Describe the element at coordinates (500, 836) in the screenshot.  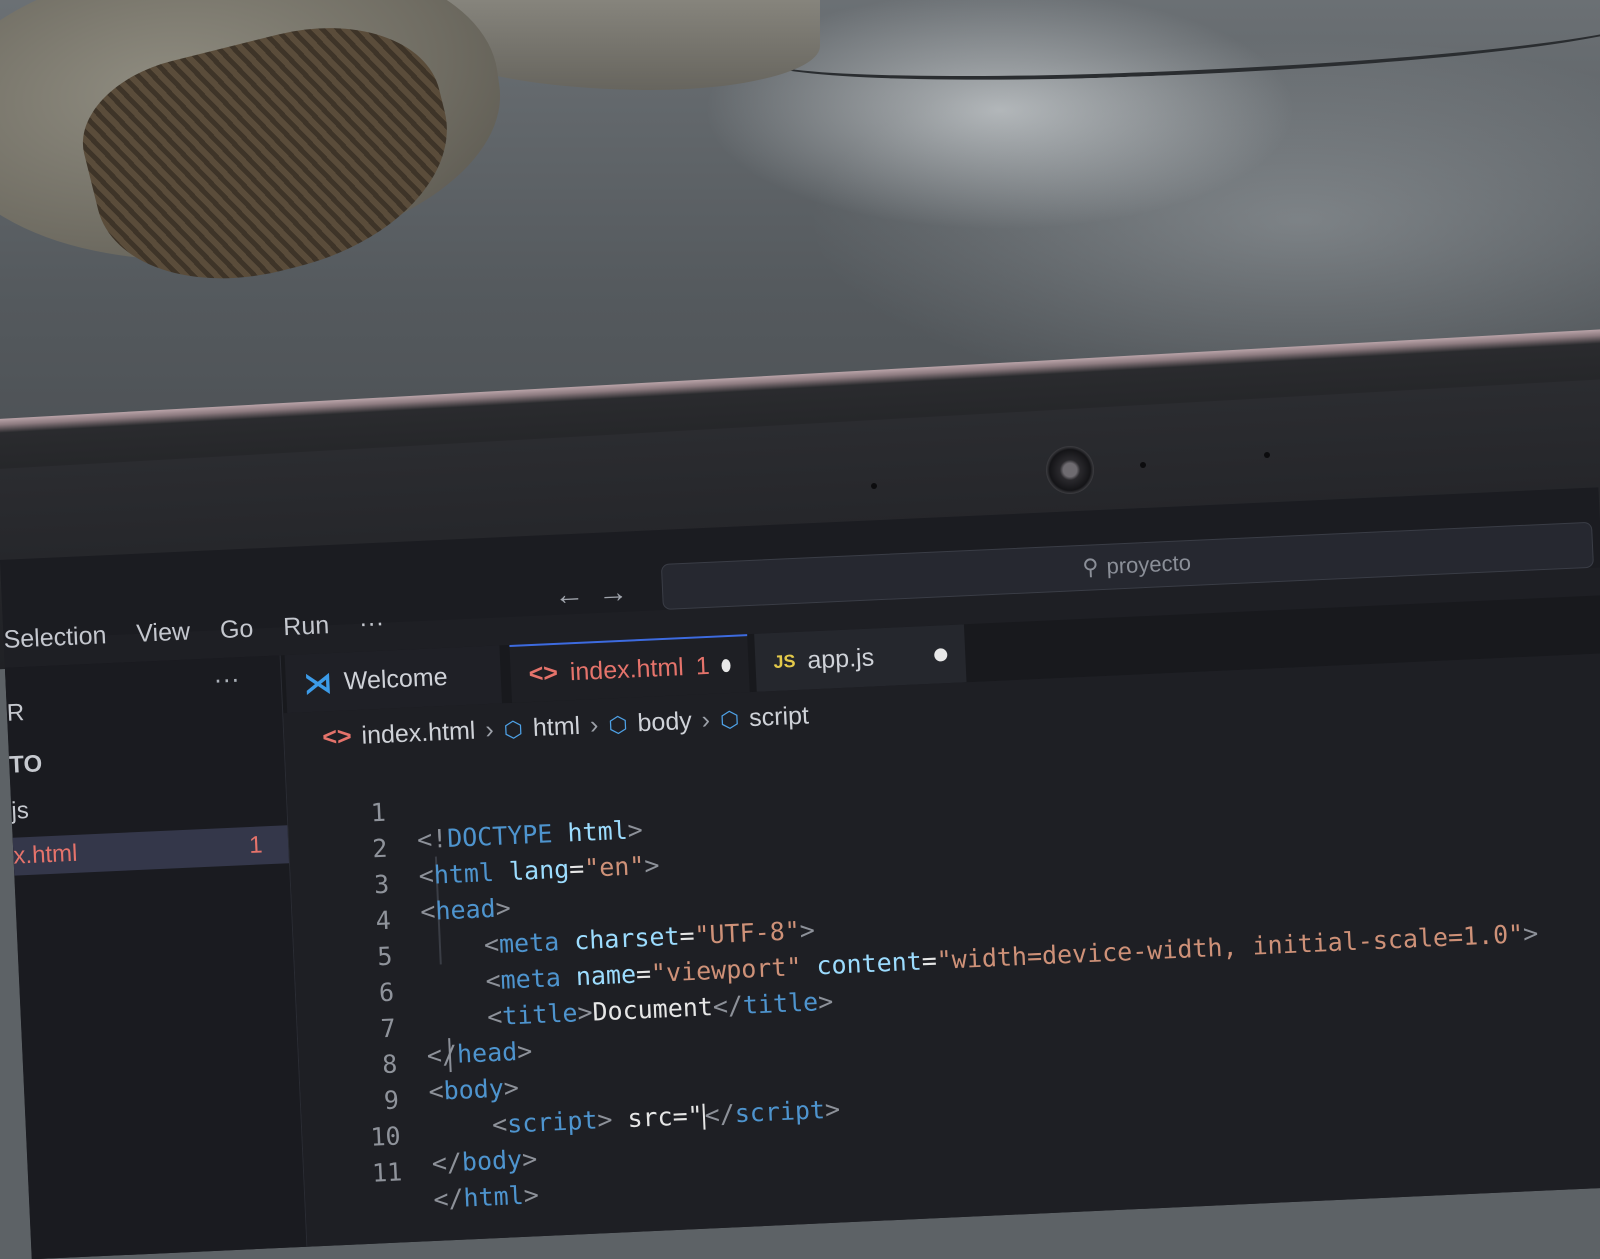
I see `token-tag: DOCTYPE` at that location.